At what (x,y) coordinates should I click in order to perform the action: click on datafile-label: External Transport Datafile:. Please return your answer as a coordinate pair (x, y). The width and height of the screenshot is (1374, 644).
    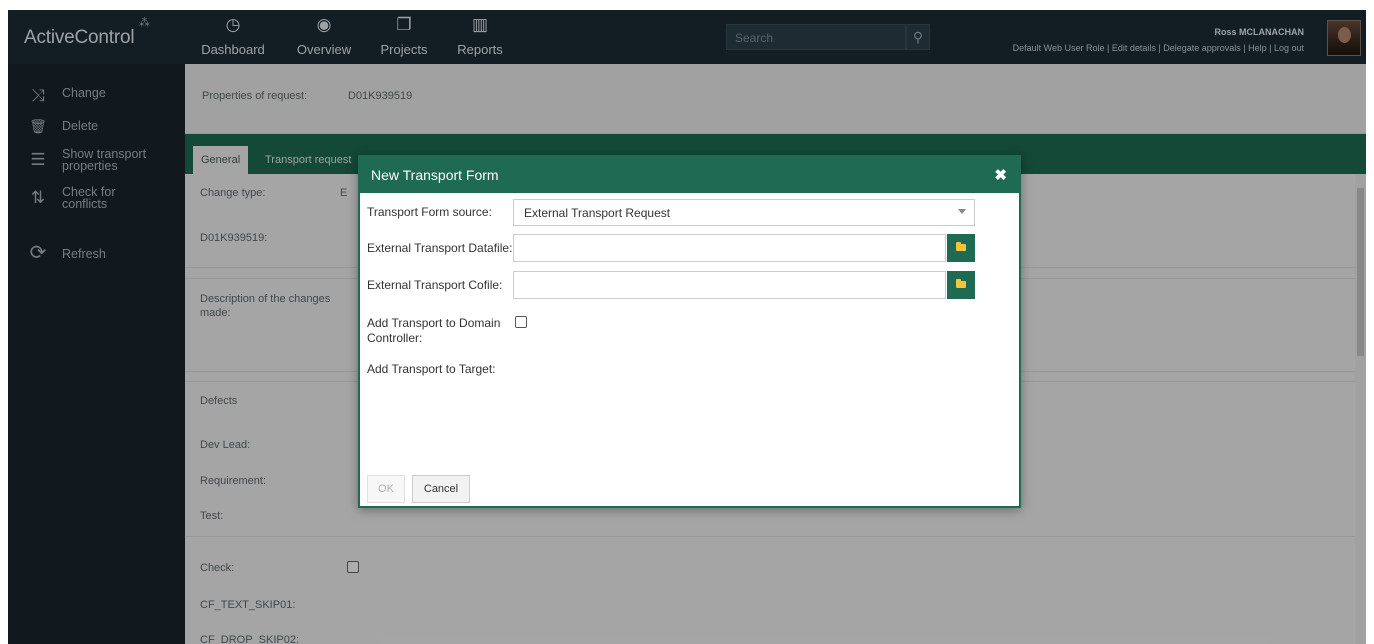
    Looking at the image, I should click on (440, 248).